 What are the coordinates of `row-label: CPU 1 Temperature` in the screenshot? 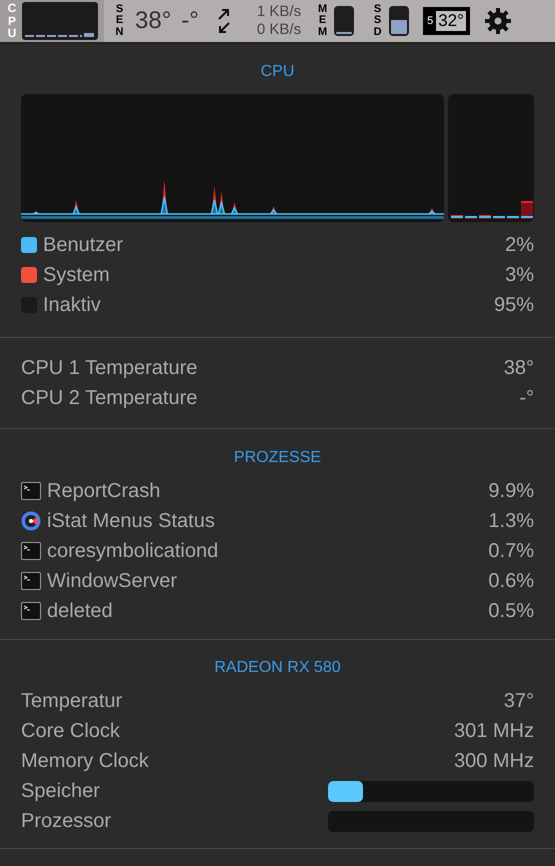 It's located at (109, 368).